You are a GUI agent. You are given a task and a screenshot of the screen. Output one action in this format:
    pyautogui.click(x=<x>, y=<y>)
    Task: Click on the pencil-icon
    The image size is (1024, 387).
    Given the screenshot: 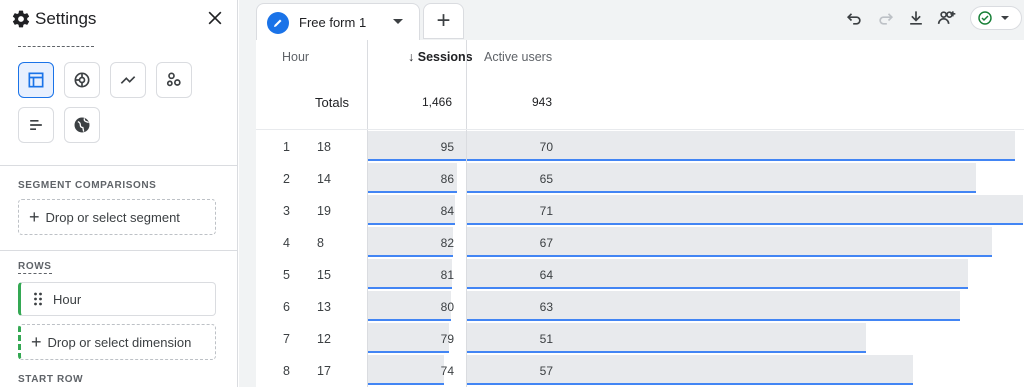 What is the action you would take?
    pyautogui.click(x=278, y=22)
    